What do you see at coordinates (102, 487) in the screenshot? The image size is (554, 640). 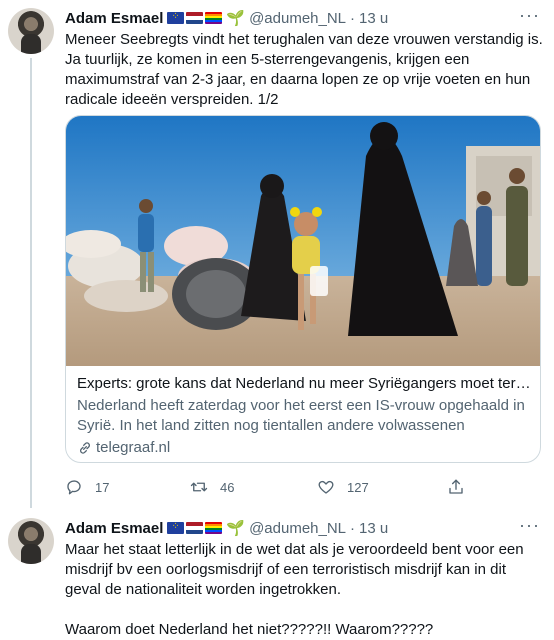 I see `reply-count: 17` at bounding box center [102, 487].